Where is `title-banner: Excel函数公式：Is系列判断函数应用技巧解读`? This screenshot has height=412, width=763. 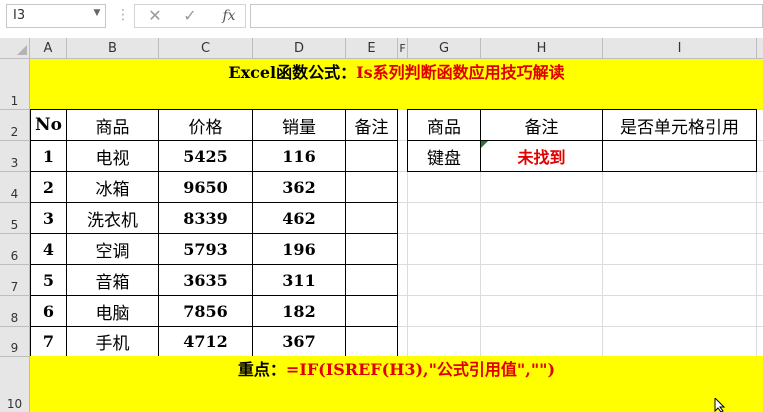 title-banner: Excel函数公式：Is系列判断函数应用技巧解读 is located at coordinates (396, 84).